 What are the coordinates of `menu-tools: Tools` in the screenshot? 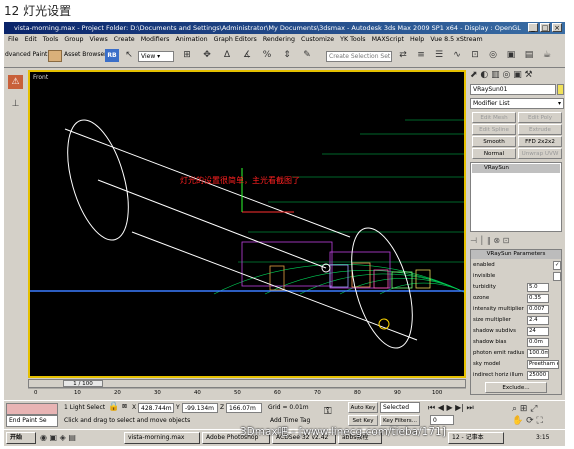 It's located at (51, 39).